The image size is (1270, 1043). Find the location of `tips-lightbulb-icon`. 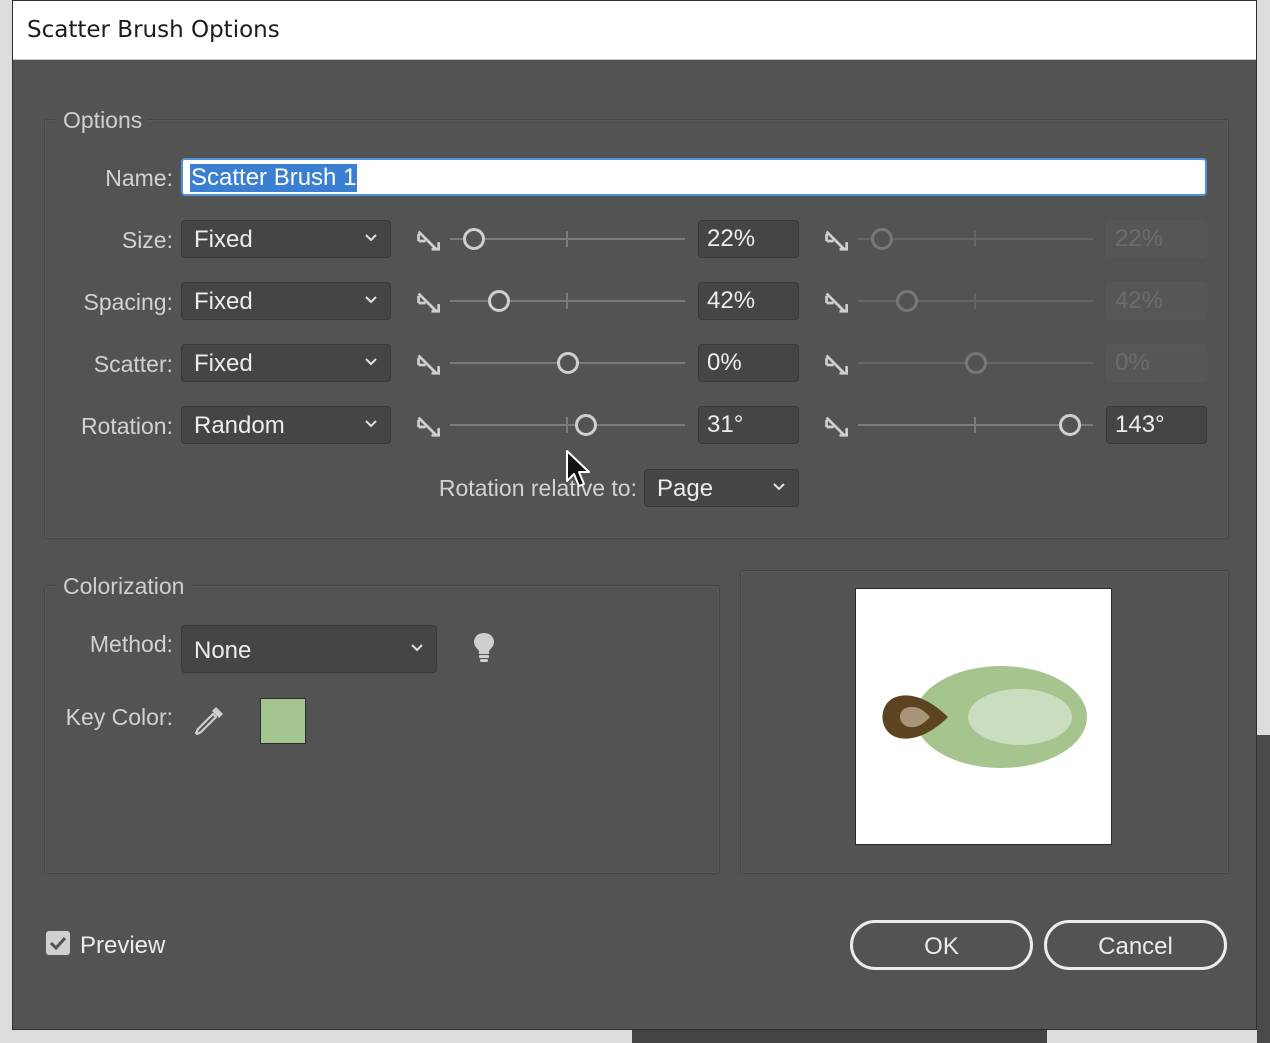

tips-lightbulb-icon is located at coordinates (484, 648).